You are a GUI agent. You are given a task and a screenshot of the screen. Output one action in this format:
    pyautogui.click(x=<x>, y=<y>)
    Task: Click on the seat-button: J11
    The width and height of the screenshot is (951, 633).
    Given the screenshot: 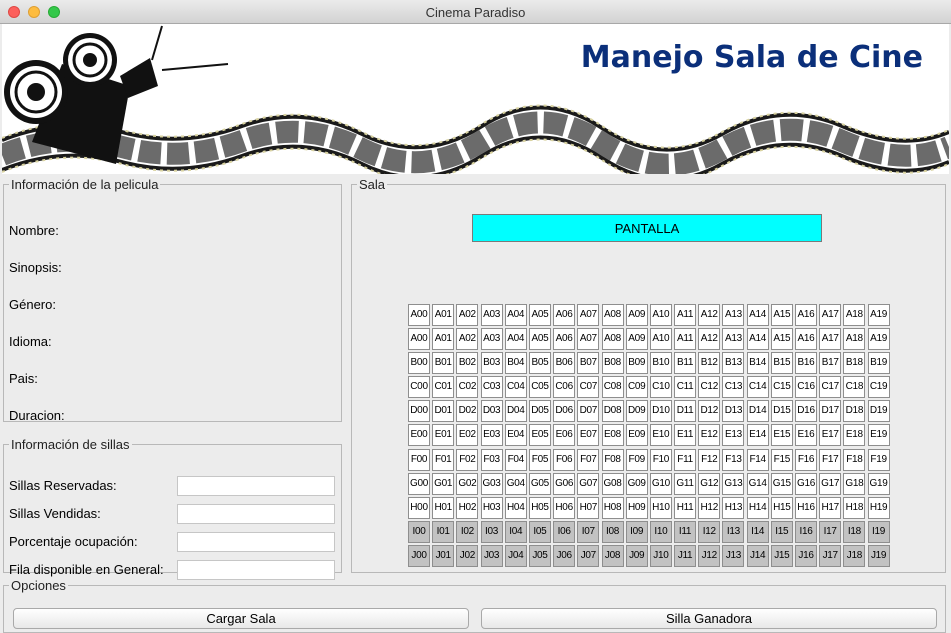 What is the action you would take?
    pyautogui.click(x=685, y=555)
    